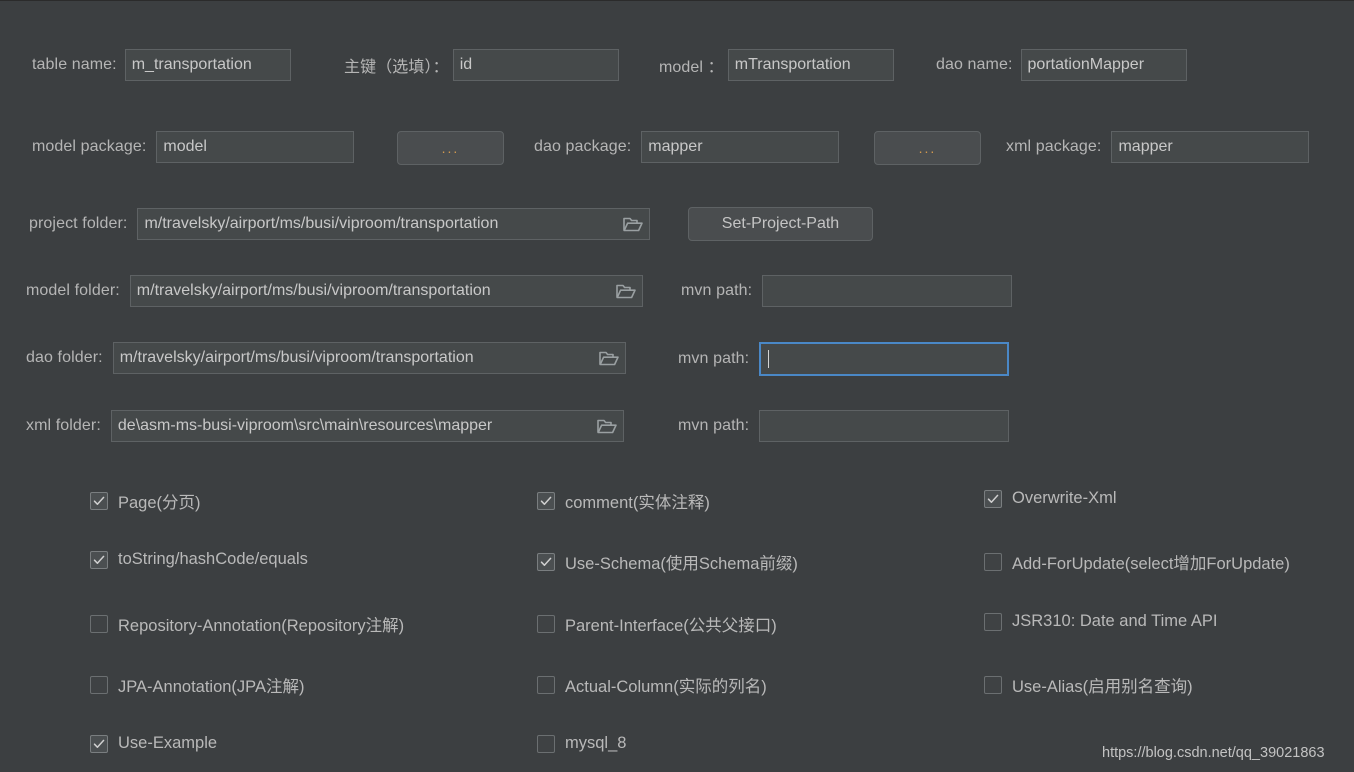 The image size is (1354, 772). I want to click on model-name-label: model ：, so click(691, 67).